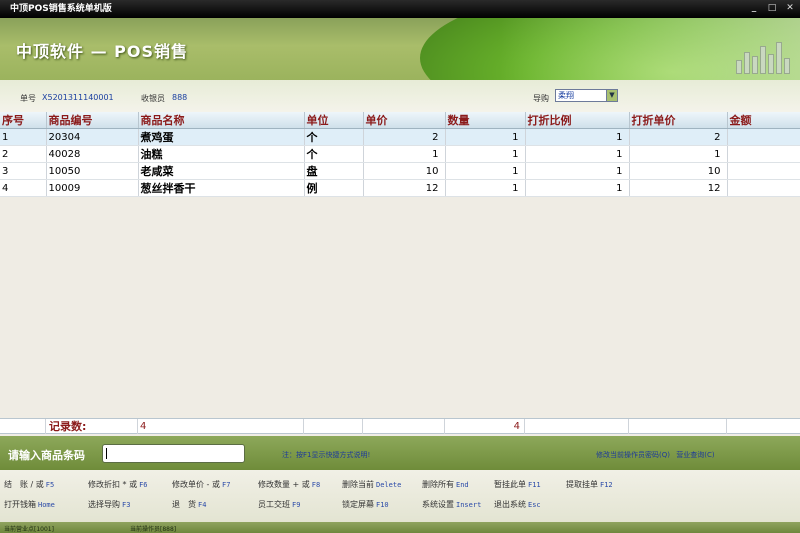 The height and width of the screenshot is (533, 800). Describe the element at coordinates (611, 95) in the screenshot. I see `chevron-down-icon: ▼` at that location.